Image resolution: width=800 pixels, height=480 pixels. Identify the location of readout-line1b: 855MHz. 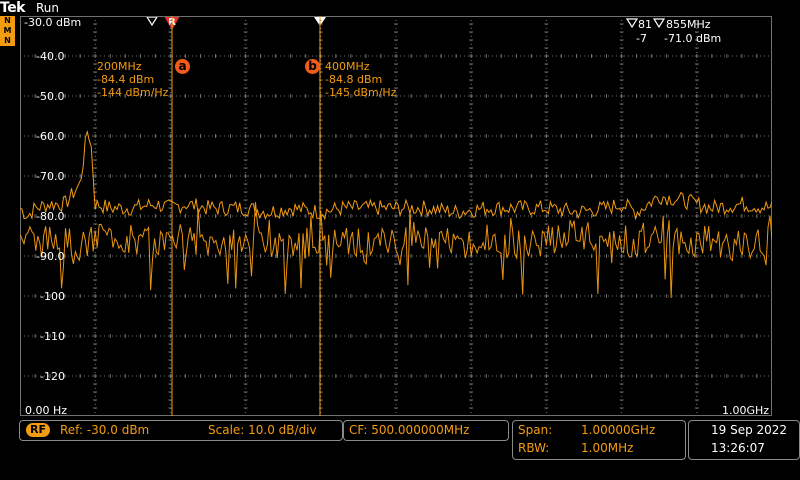
(688, 24).